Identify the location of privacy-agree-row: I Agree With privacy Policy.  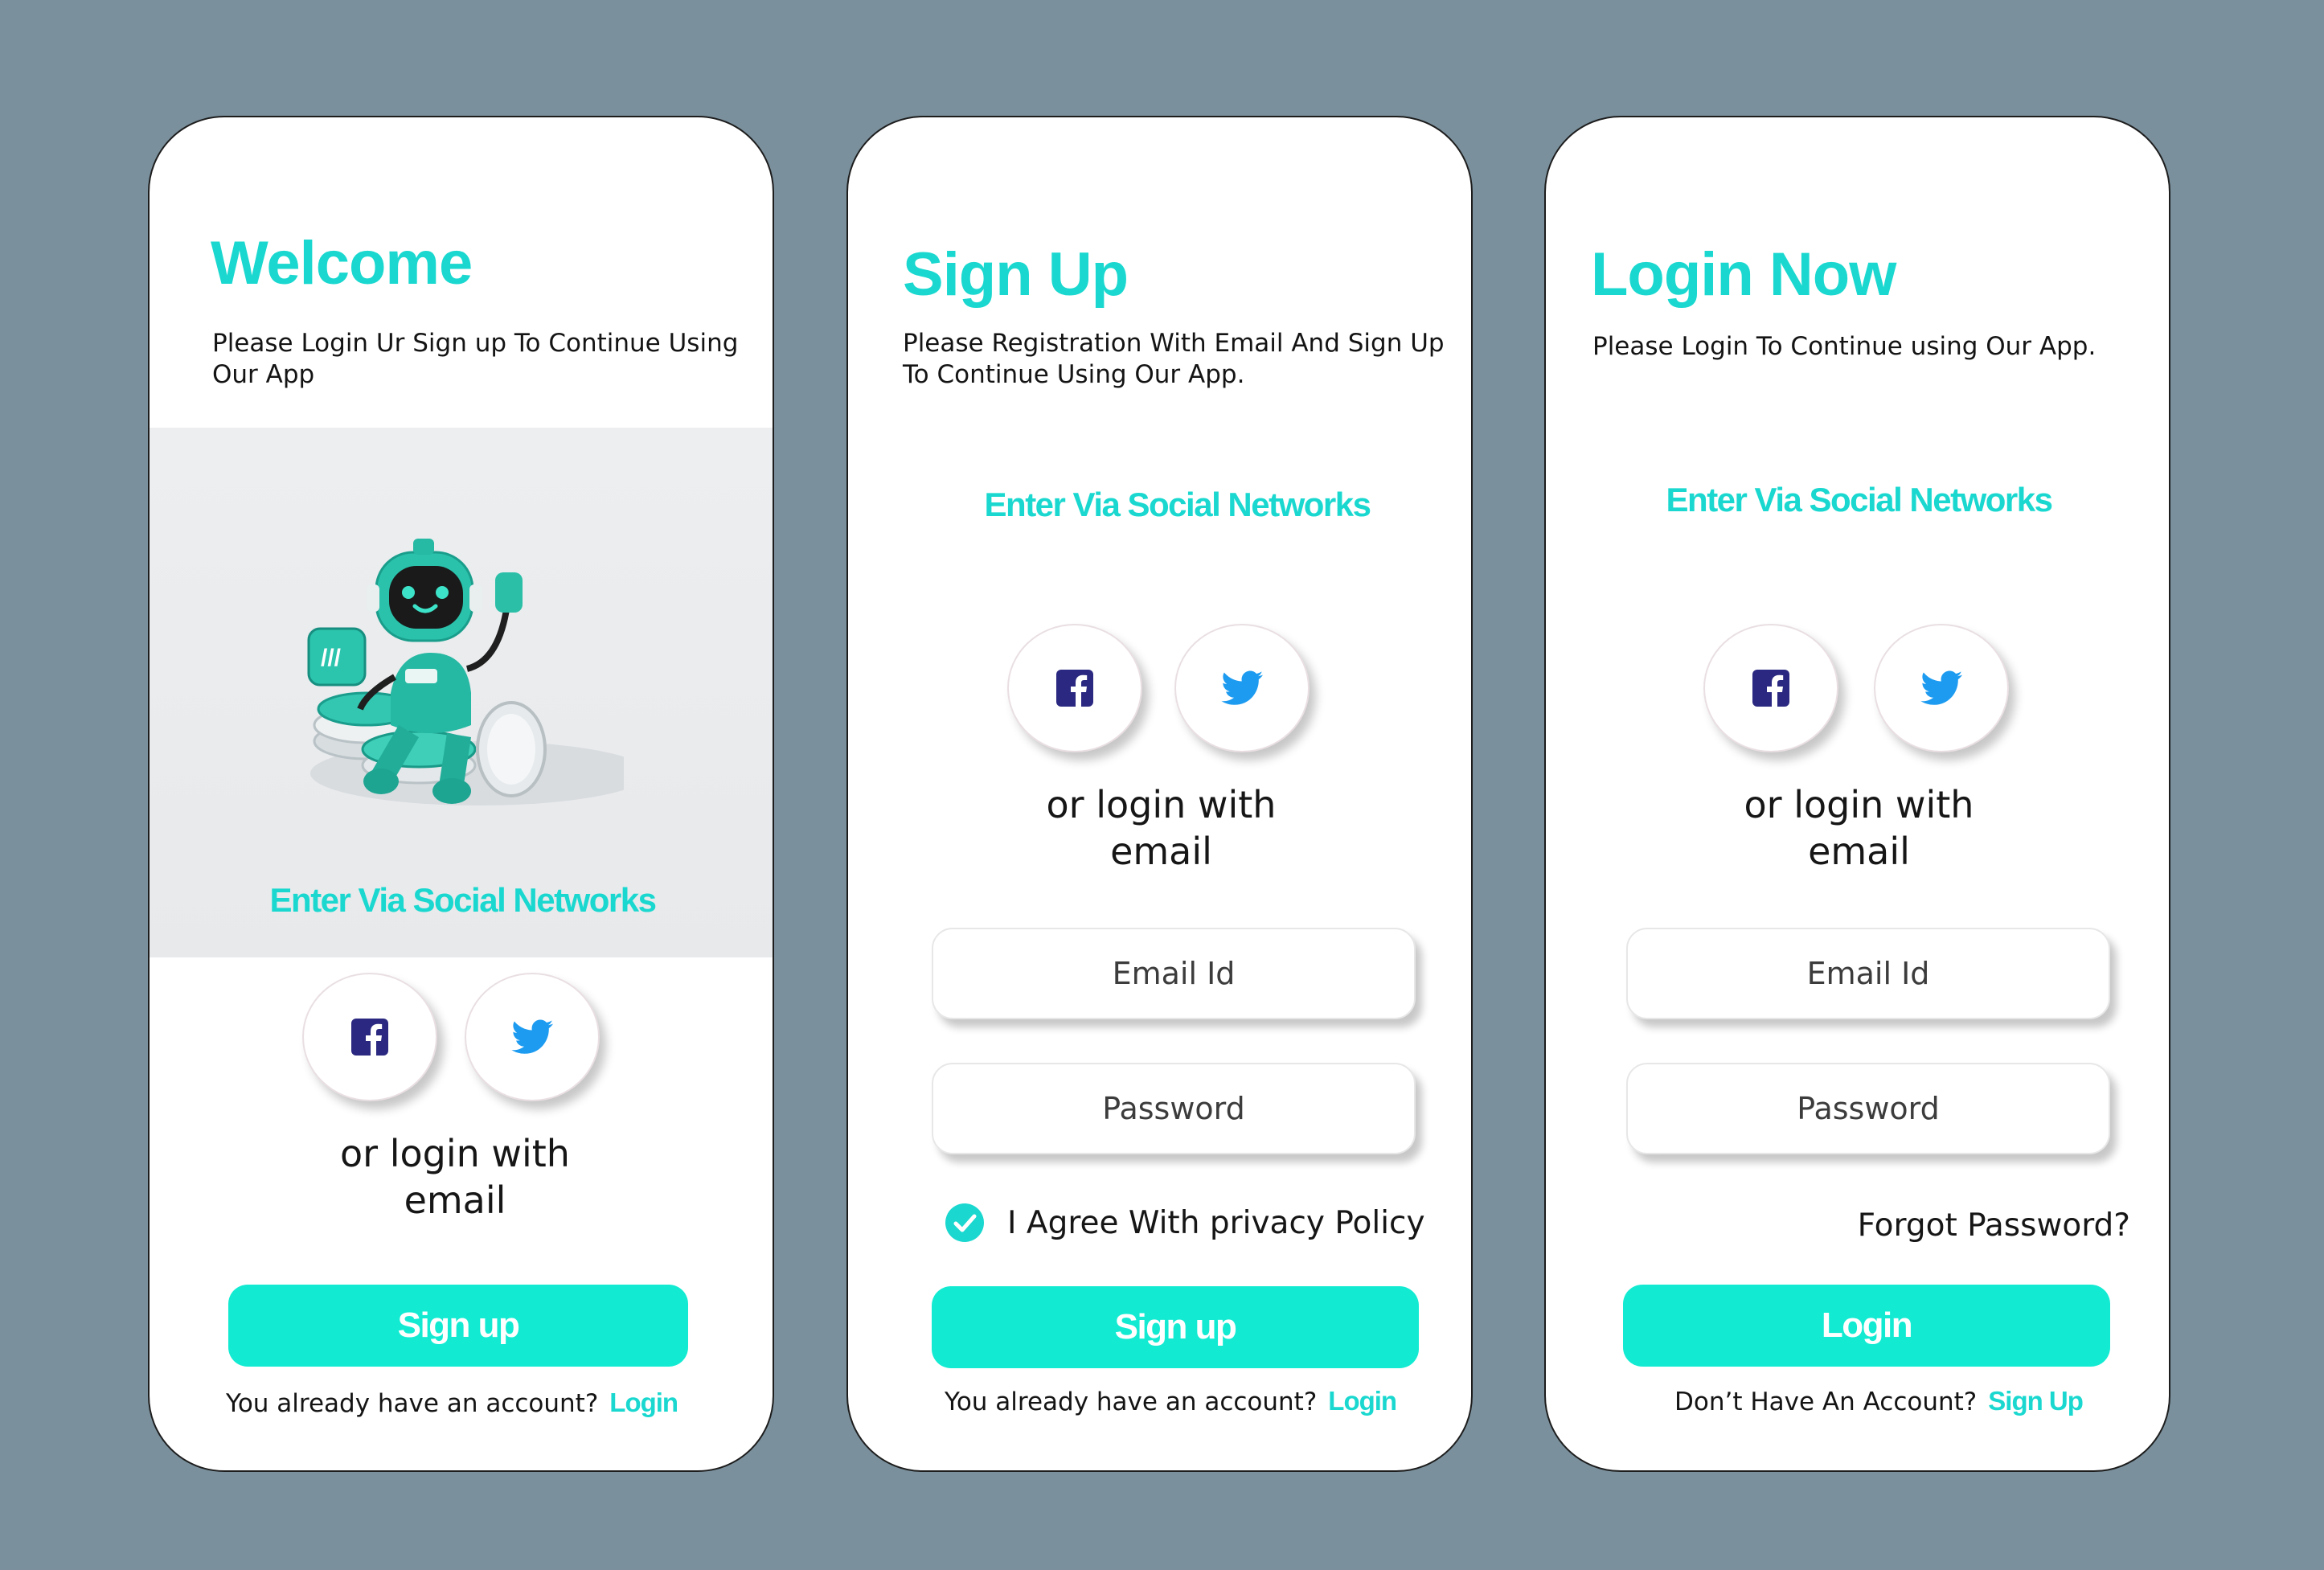
(1185, 1223).